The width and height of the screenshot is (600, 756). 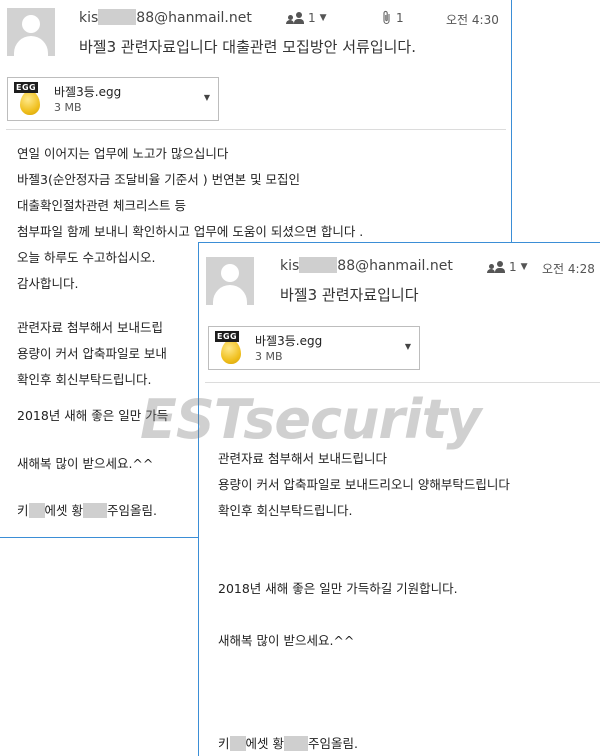 I want to click on paperclip-icon, so click(x=386, y=17).